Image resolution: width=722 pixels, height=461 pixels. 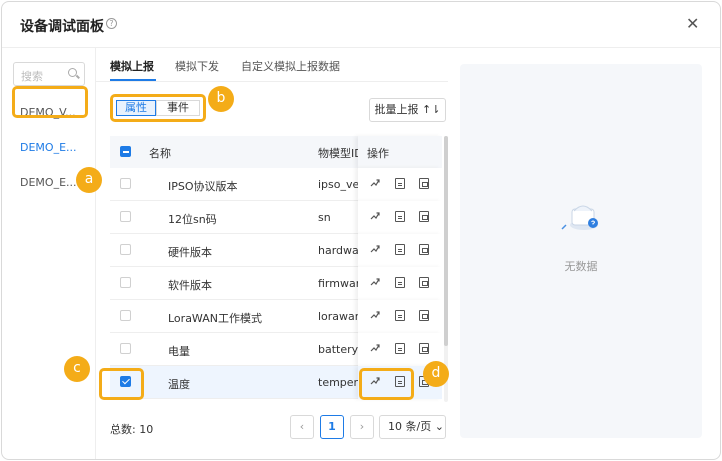 I want to click on table-header: 名称 物模型ID 操作, so click(x=276, y=152).